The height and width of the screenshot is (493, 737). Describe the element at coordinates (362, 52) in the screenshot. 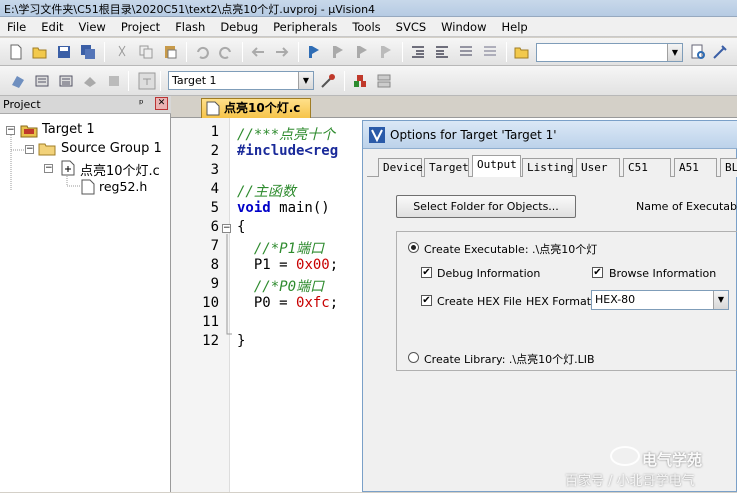

I see `next-bookmark-icon` at that location.